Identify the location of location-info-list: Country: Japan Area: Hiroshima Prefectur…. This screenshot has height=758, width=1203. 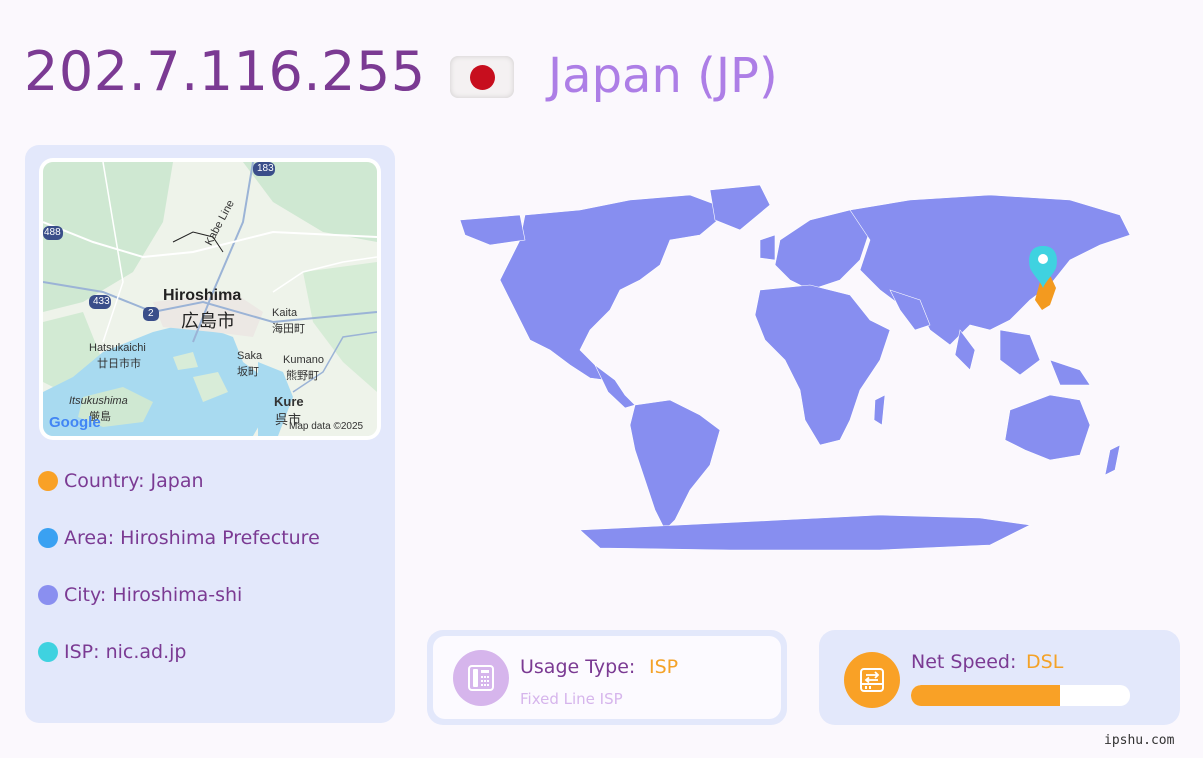
(179, 581).